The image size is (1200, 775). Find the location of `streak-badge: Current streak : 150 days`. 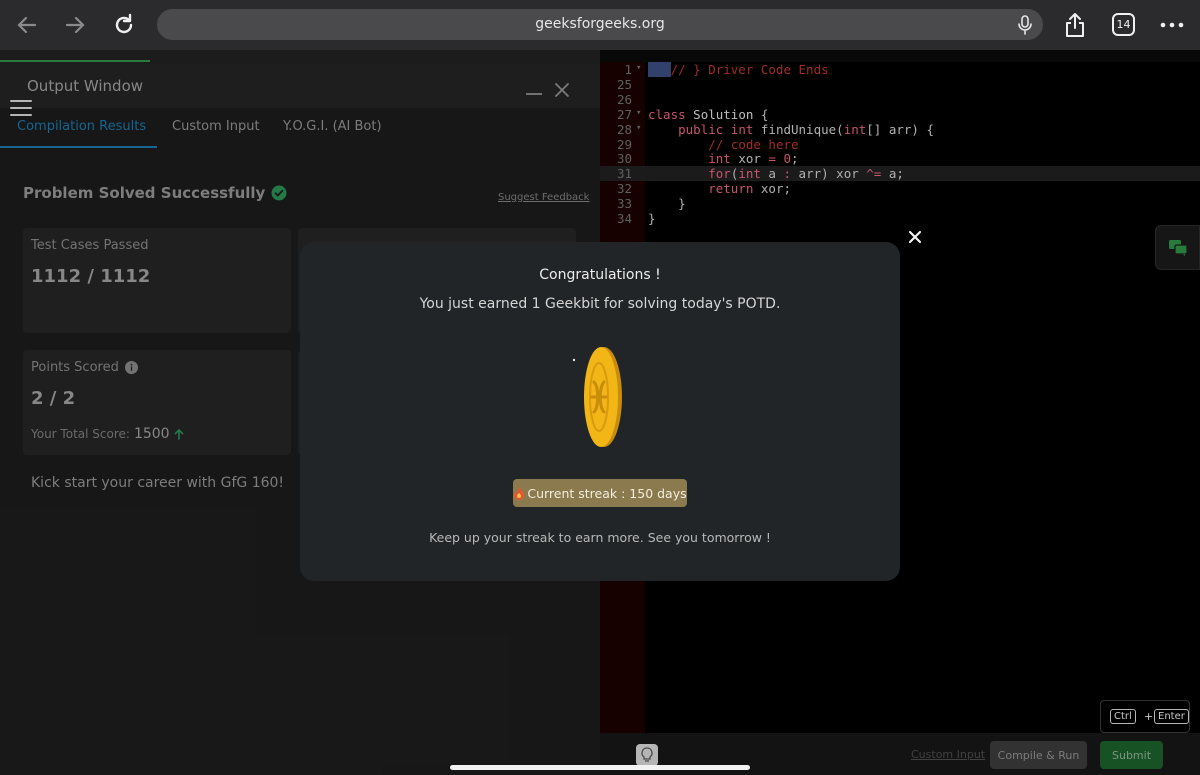

streak-badge: Current streak : 150 days is located at coordinates (600, 493).